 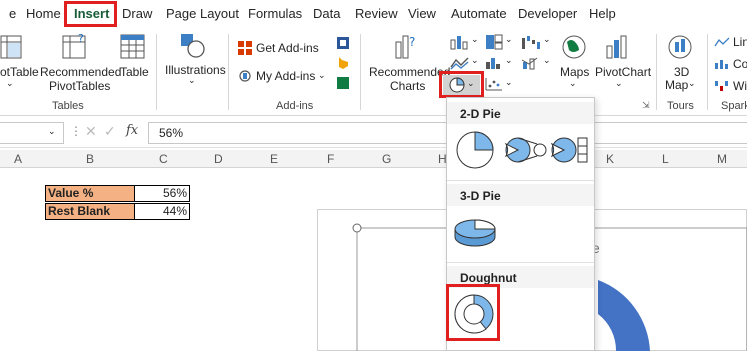 What do you see at coordinates (330, 159) in the screenshot?
I see `column-header: F` at bounding box center [330, 159].